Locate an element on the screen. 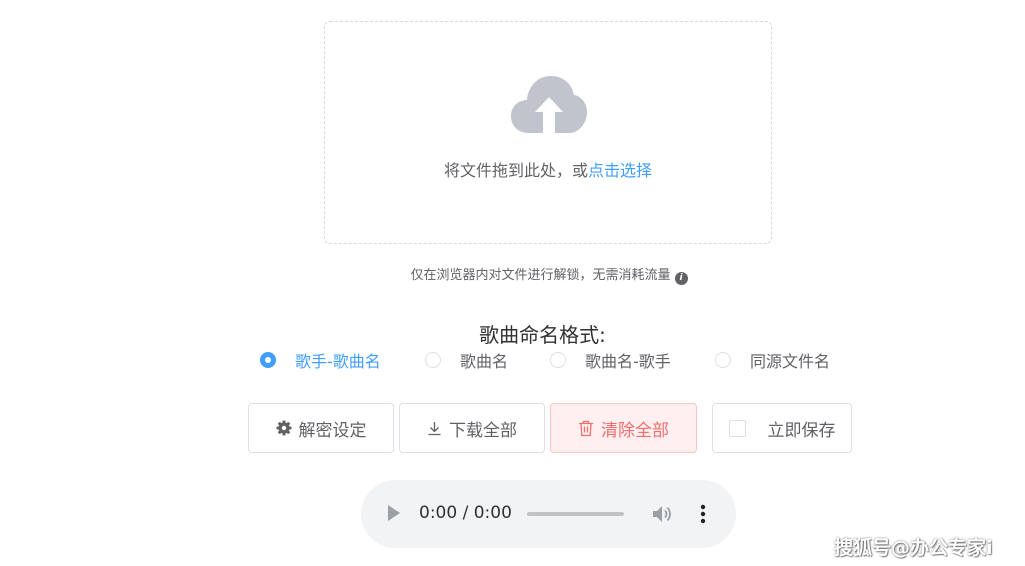  watermark: 搜狐号@办公专家i is located at coordinates (913, 548).